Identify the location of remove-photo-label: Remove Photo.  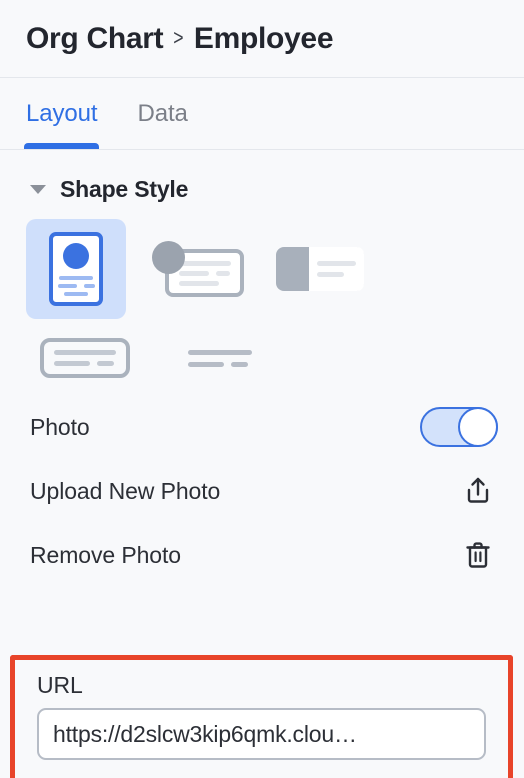
(105, 554).